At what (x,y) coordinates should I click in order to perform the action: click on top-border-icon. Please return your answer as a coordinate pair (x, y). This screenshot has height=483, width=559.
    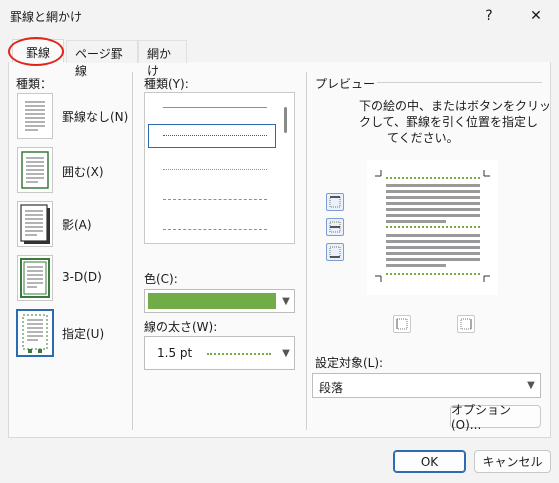
    Looking at the image, I should click on (335, 202).